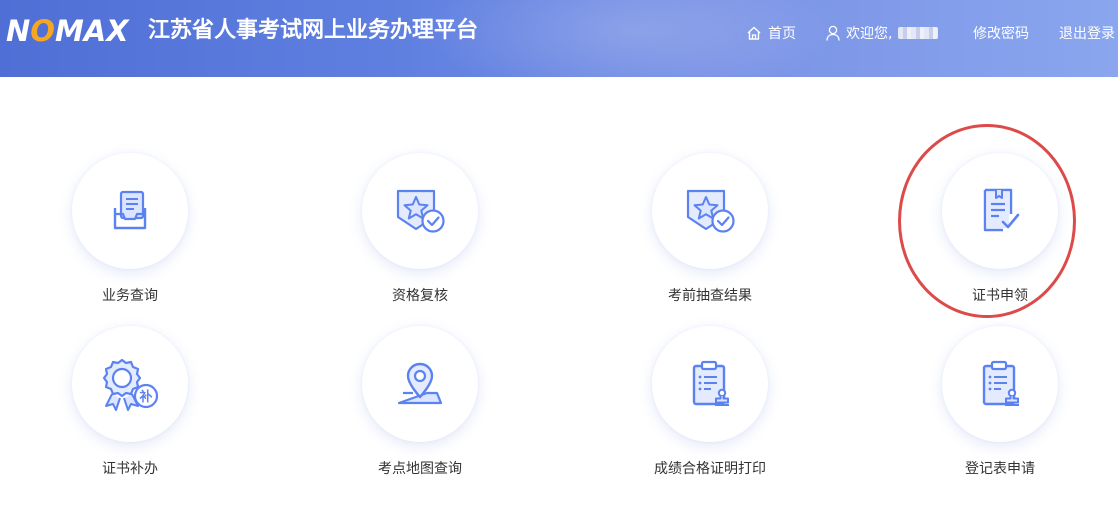  I want to click on tile-qualification-review: 资格复核, so click(420, 238).